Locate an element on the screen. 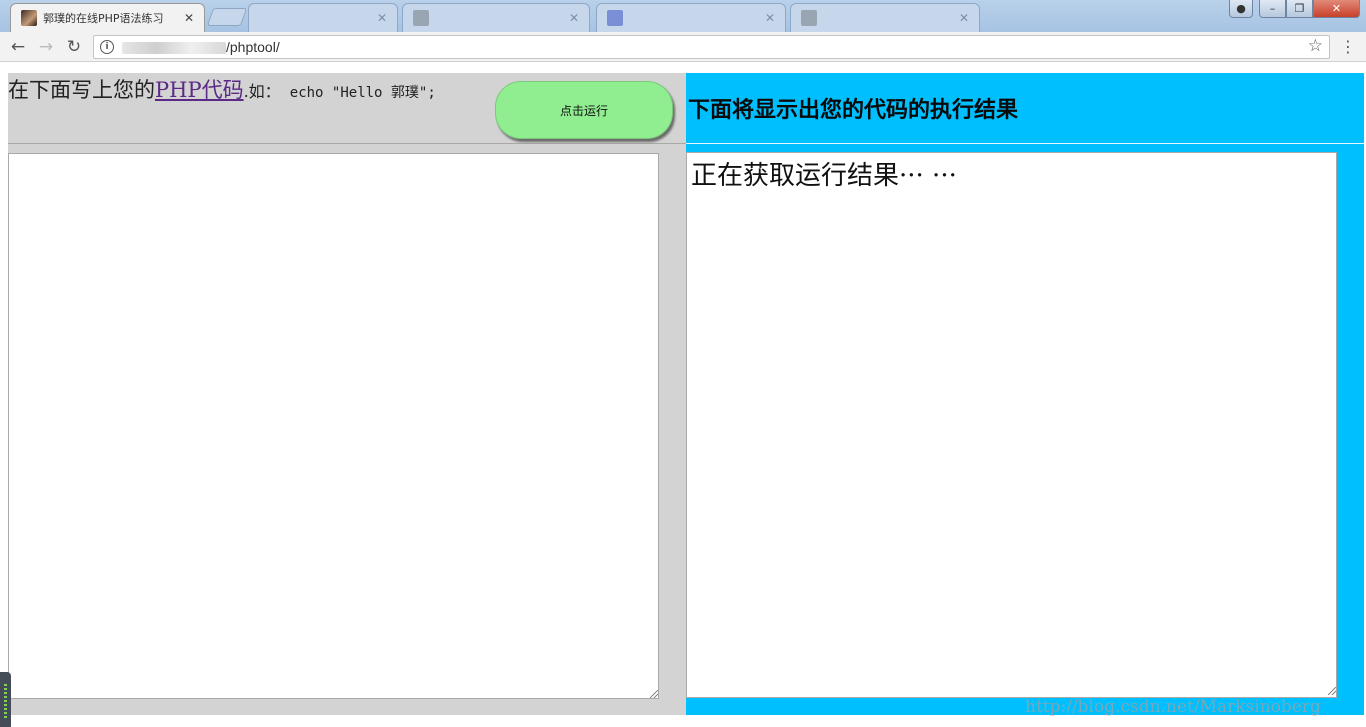 This screenshot has width=1366, height=727. browser-toolbar: ← → ↻ i /phptool/ ☆ ⋮ is located at coordinates (683, 47).